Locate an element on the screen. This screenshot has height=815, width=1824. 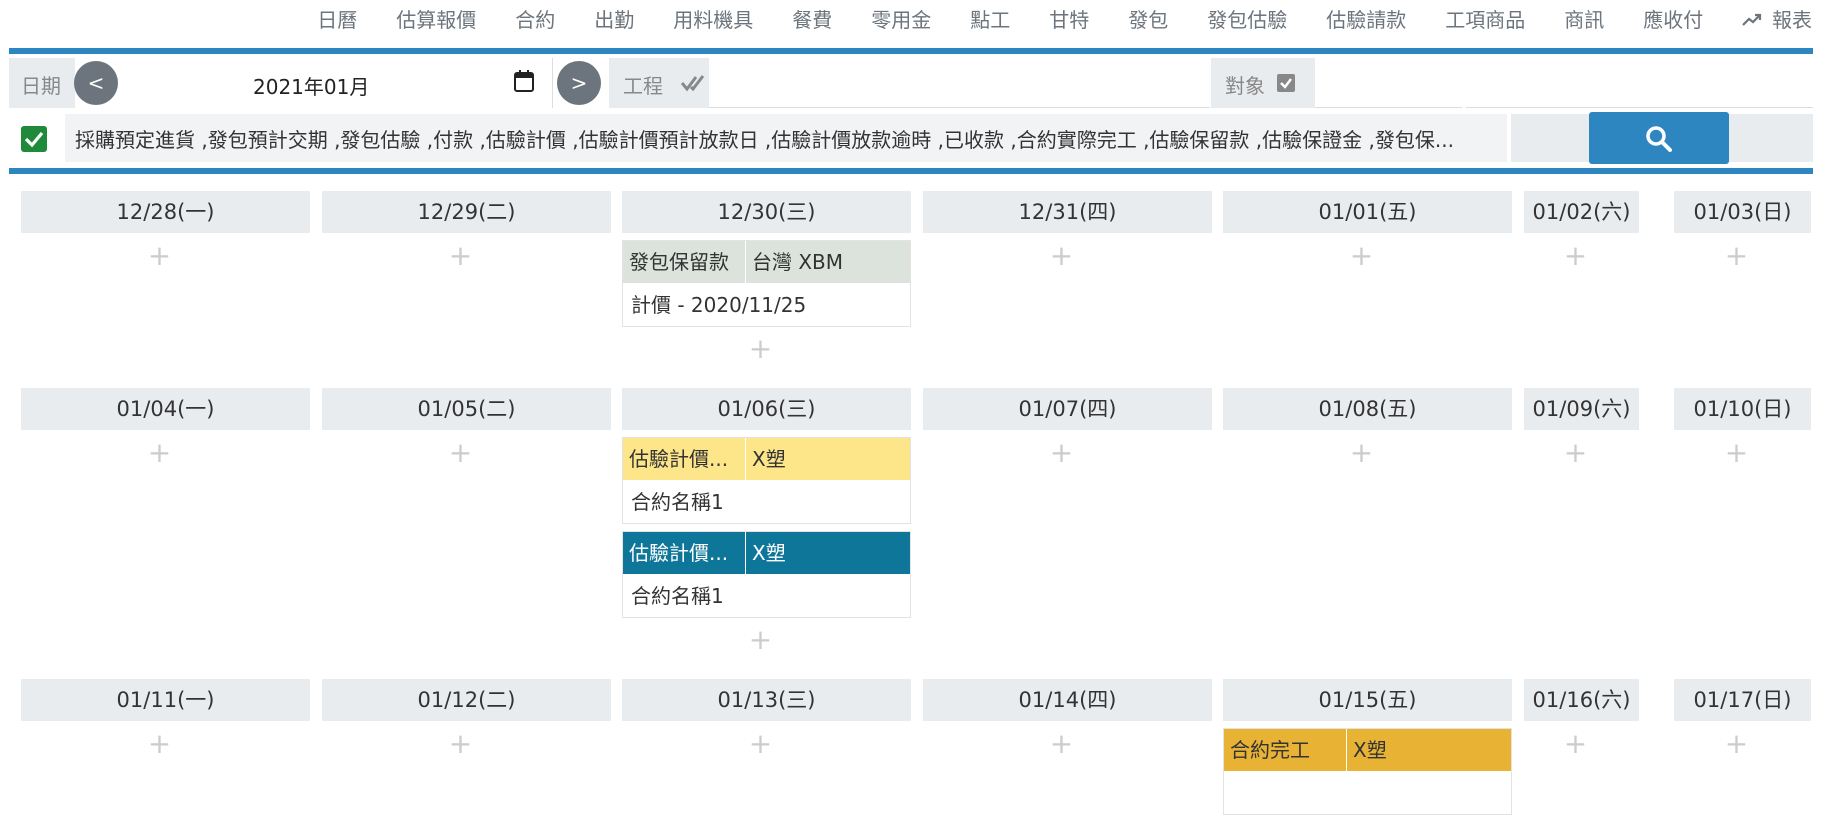
filter-row-1: 日期 < 2021年01月 > 工程 對象 is located at coordinates (911, 83).